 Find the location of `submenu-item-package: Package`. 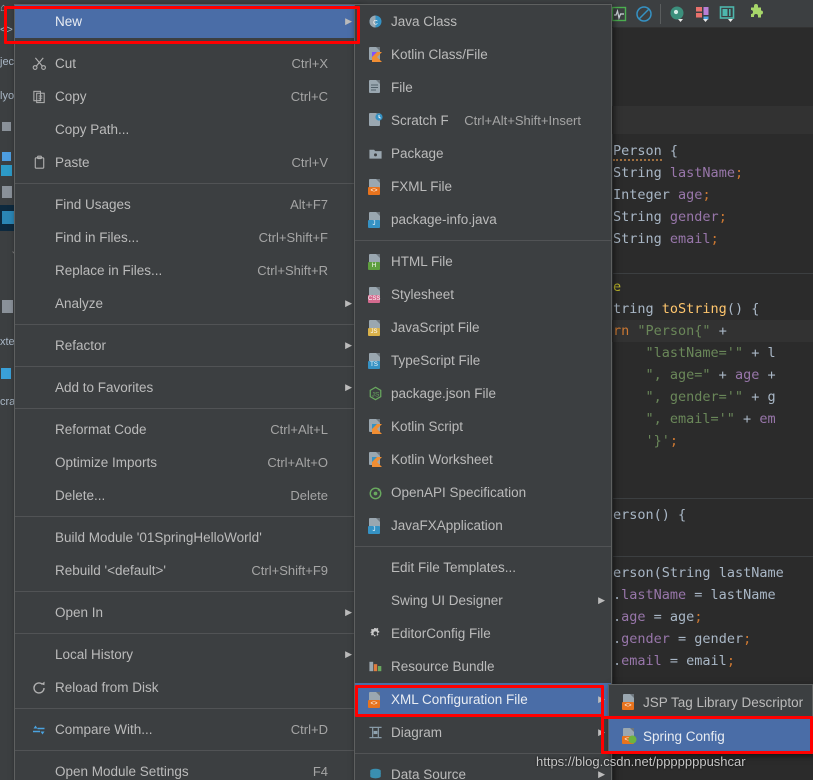

submenu-item-package: Package is located at coordinates (483, 153).